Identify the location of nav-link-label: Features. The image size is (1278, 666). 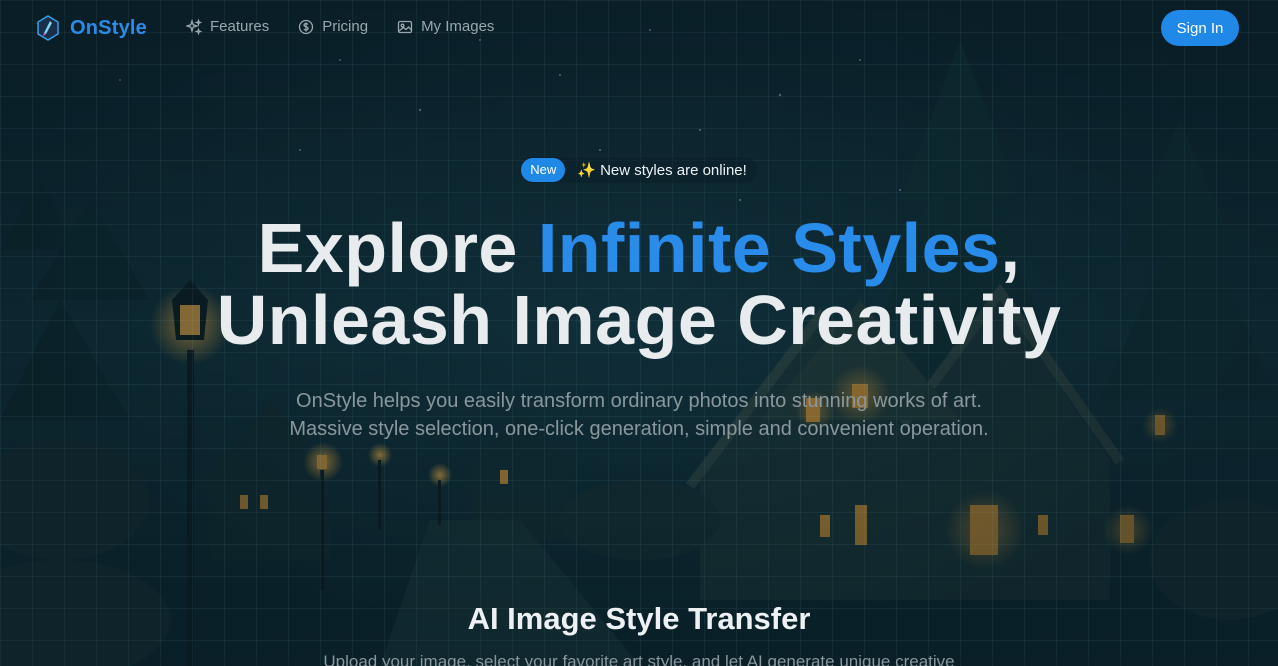
(240, 26).